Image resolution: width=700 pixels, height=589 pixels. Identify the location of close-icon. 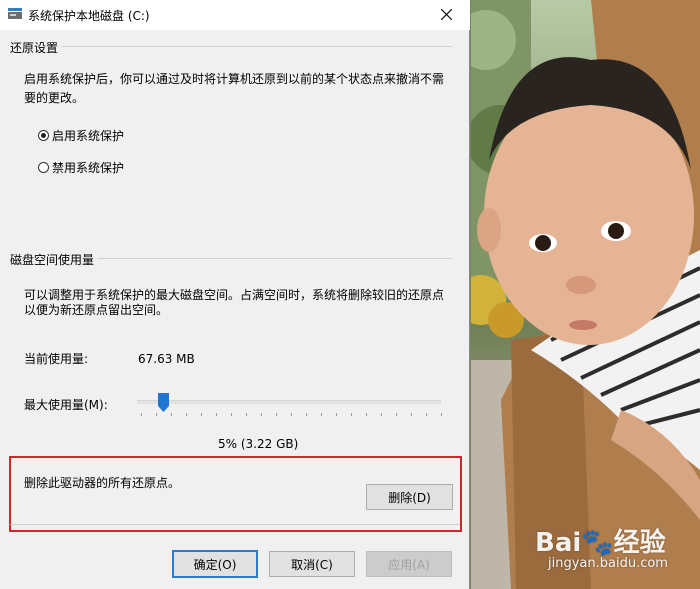
(446, 14).